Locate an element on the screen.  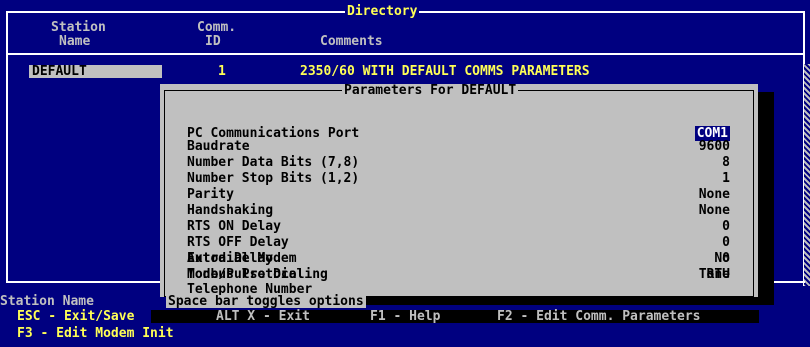
vertical-scrollbar is located at coordinates (806, 175).